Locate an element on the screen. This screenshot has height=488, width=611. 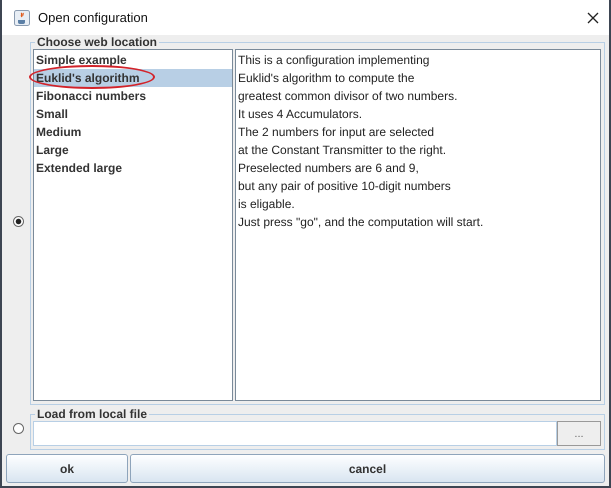
group-title: Load from local file is located at coordinates (92, 414).